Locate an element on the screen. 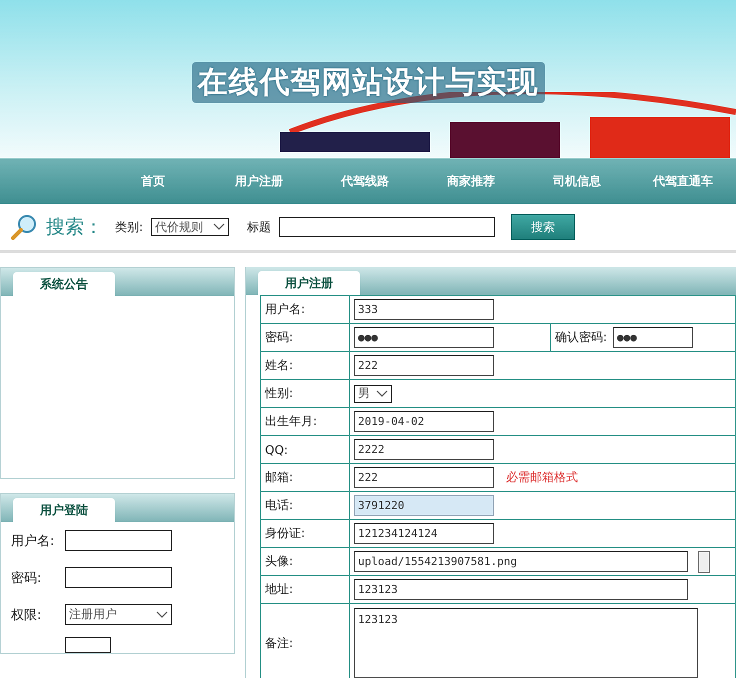 This screenshot has width=736, height=678. form-label: 姓名: is located at coordinates (305, 366).